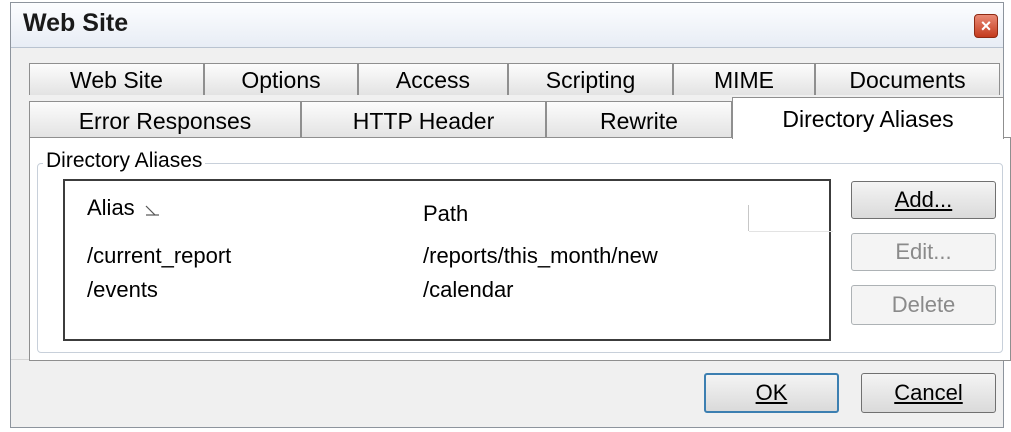 The image size is (1011, 432). I want to click on tab-error-responses: Error Responses, so click(165, 119).